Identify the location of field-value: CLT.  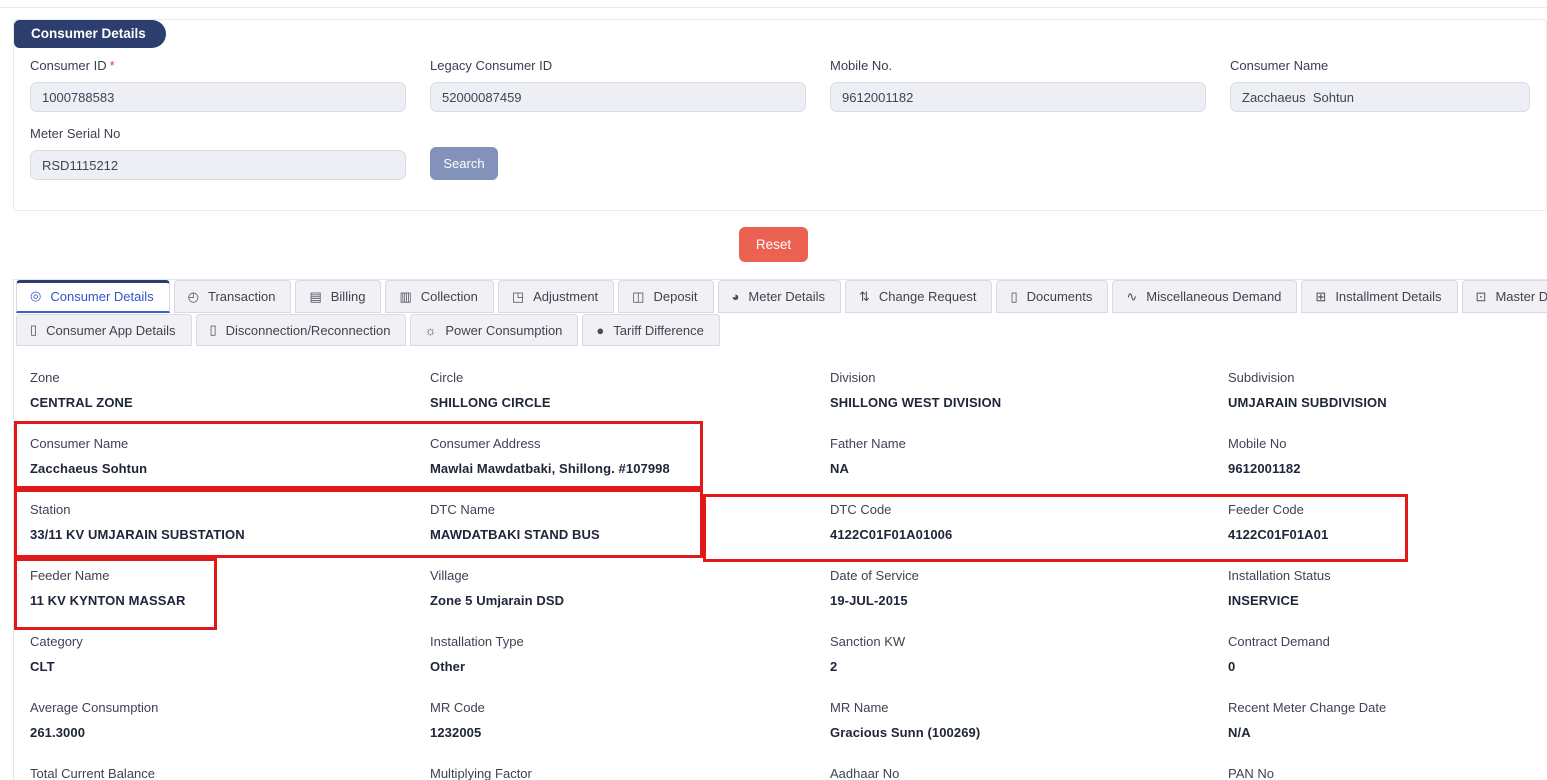
(42, 666).